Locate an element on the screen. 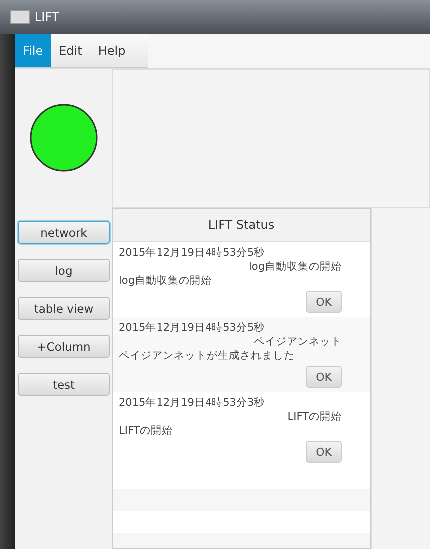 The image size is (430, 549). side-button: log is located at coordinates (64, 270).